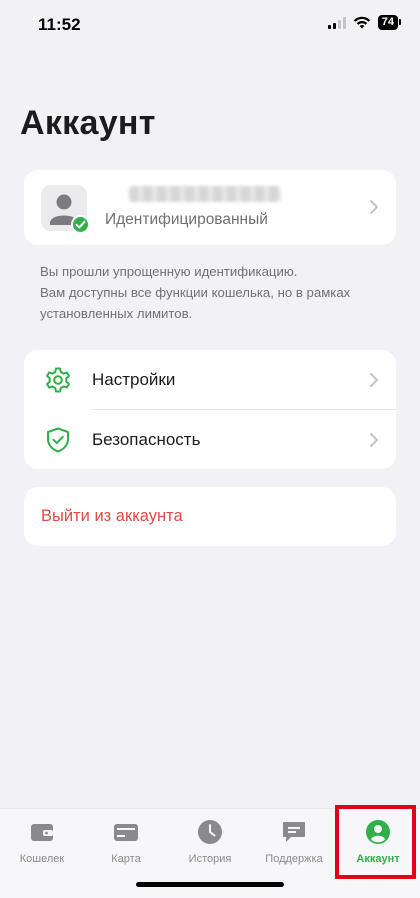  Describe the element at coordinates (112, 516) in the screenshot. I see `logout-label: Выйти из аккаунта` at that location.